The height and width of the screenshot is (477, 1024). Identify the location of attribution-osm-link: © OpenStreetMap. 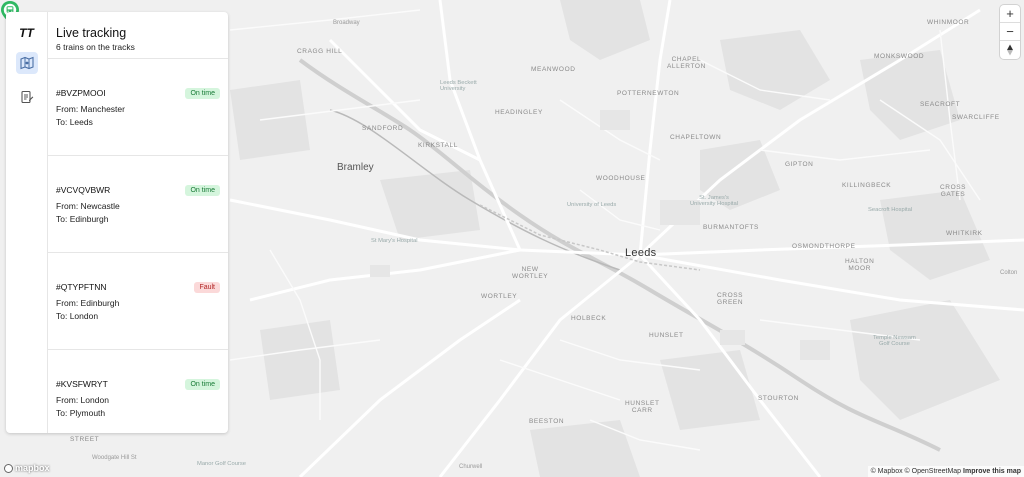
(933, 471).